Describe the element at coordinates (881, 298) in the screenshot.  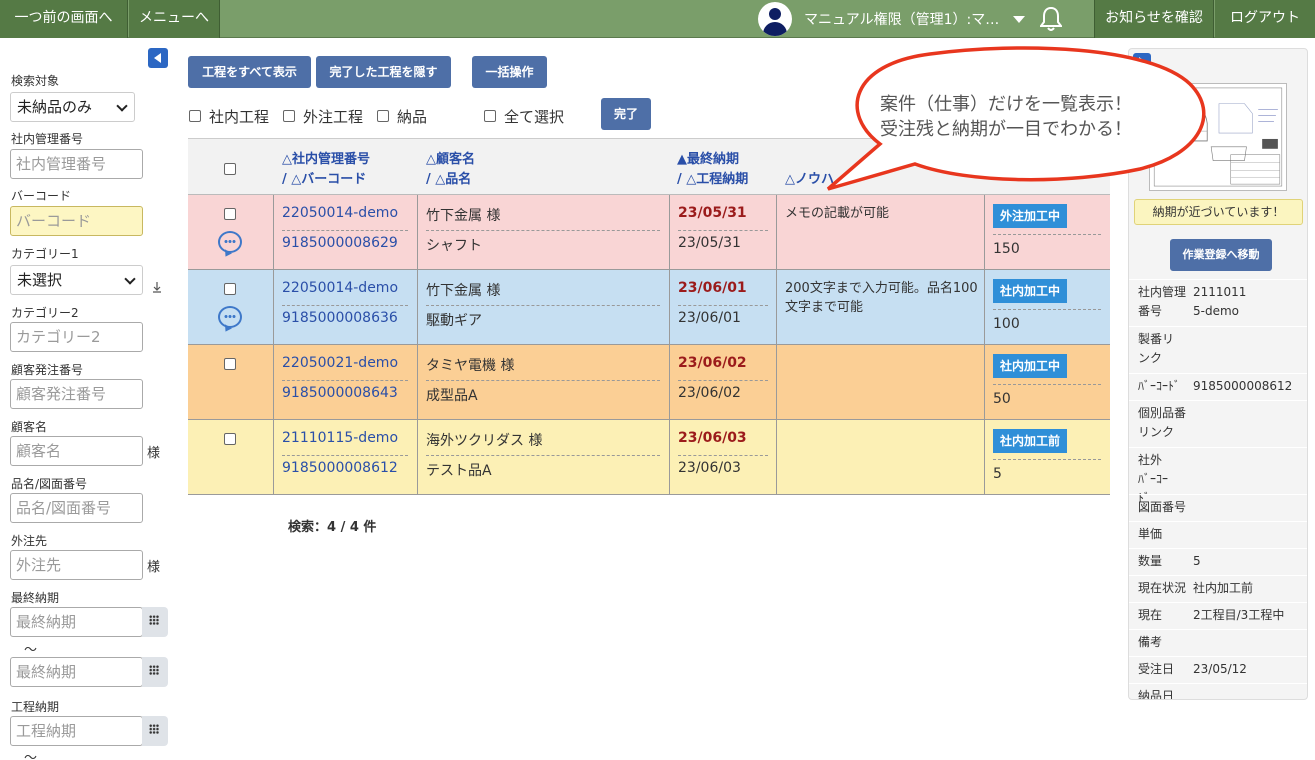
I see `memo-text: 200文字まで入力可能。品名100文字まで可能` at that location.